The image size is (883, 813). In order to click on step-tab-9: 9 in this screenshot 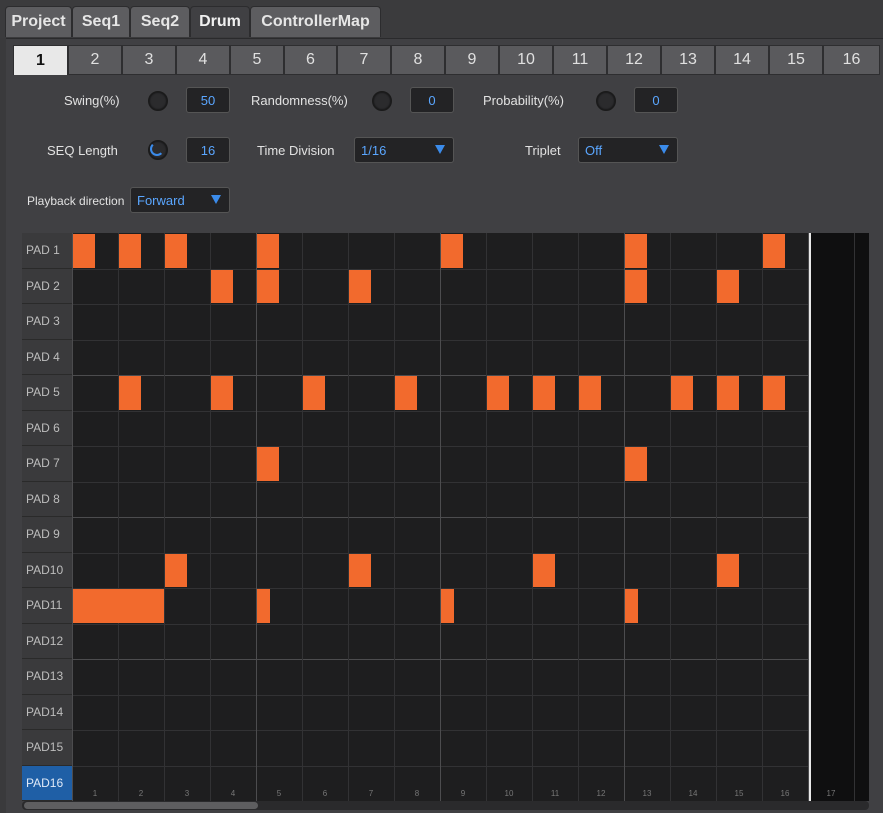, I will do `click(472, 60)`.